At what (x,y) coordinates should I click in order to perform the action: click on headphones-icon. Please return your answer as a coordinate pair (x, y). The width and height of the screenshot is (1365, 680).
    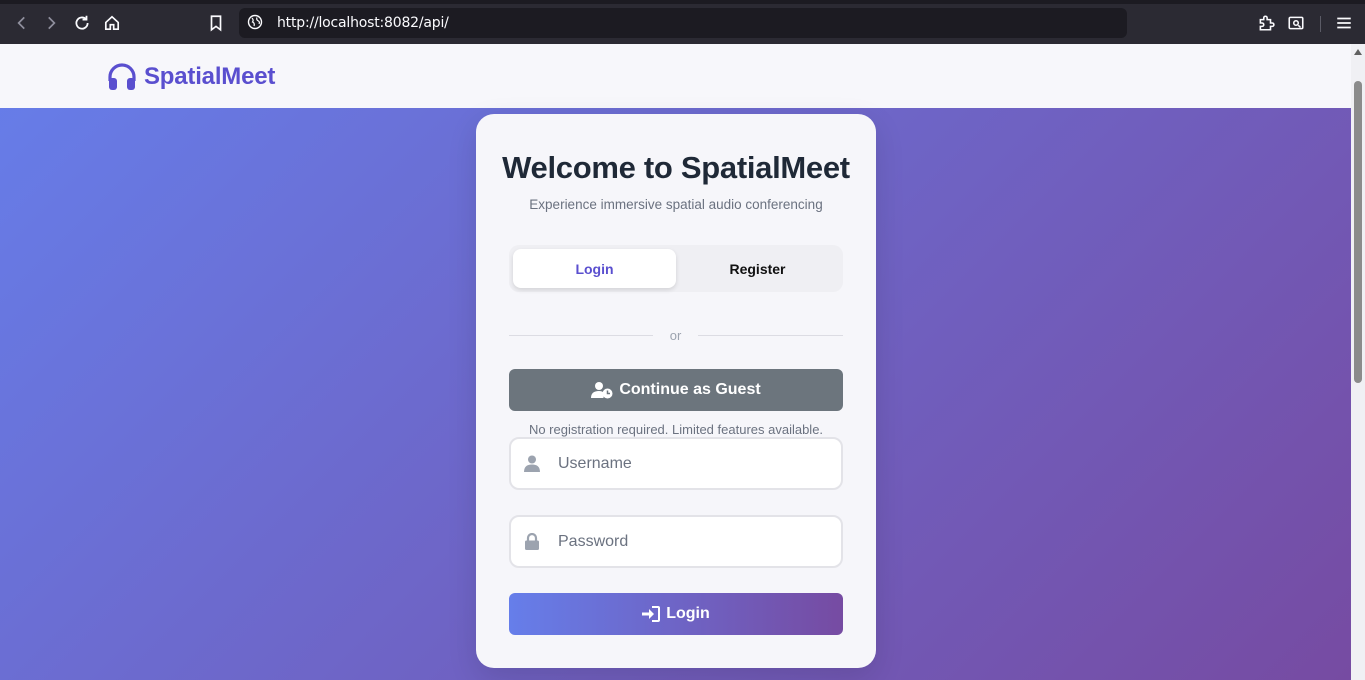
    Looking at the image, I should click on (122, 77).